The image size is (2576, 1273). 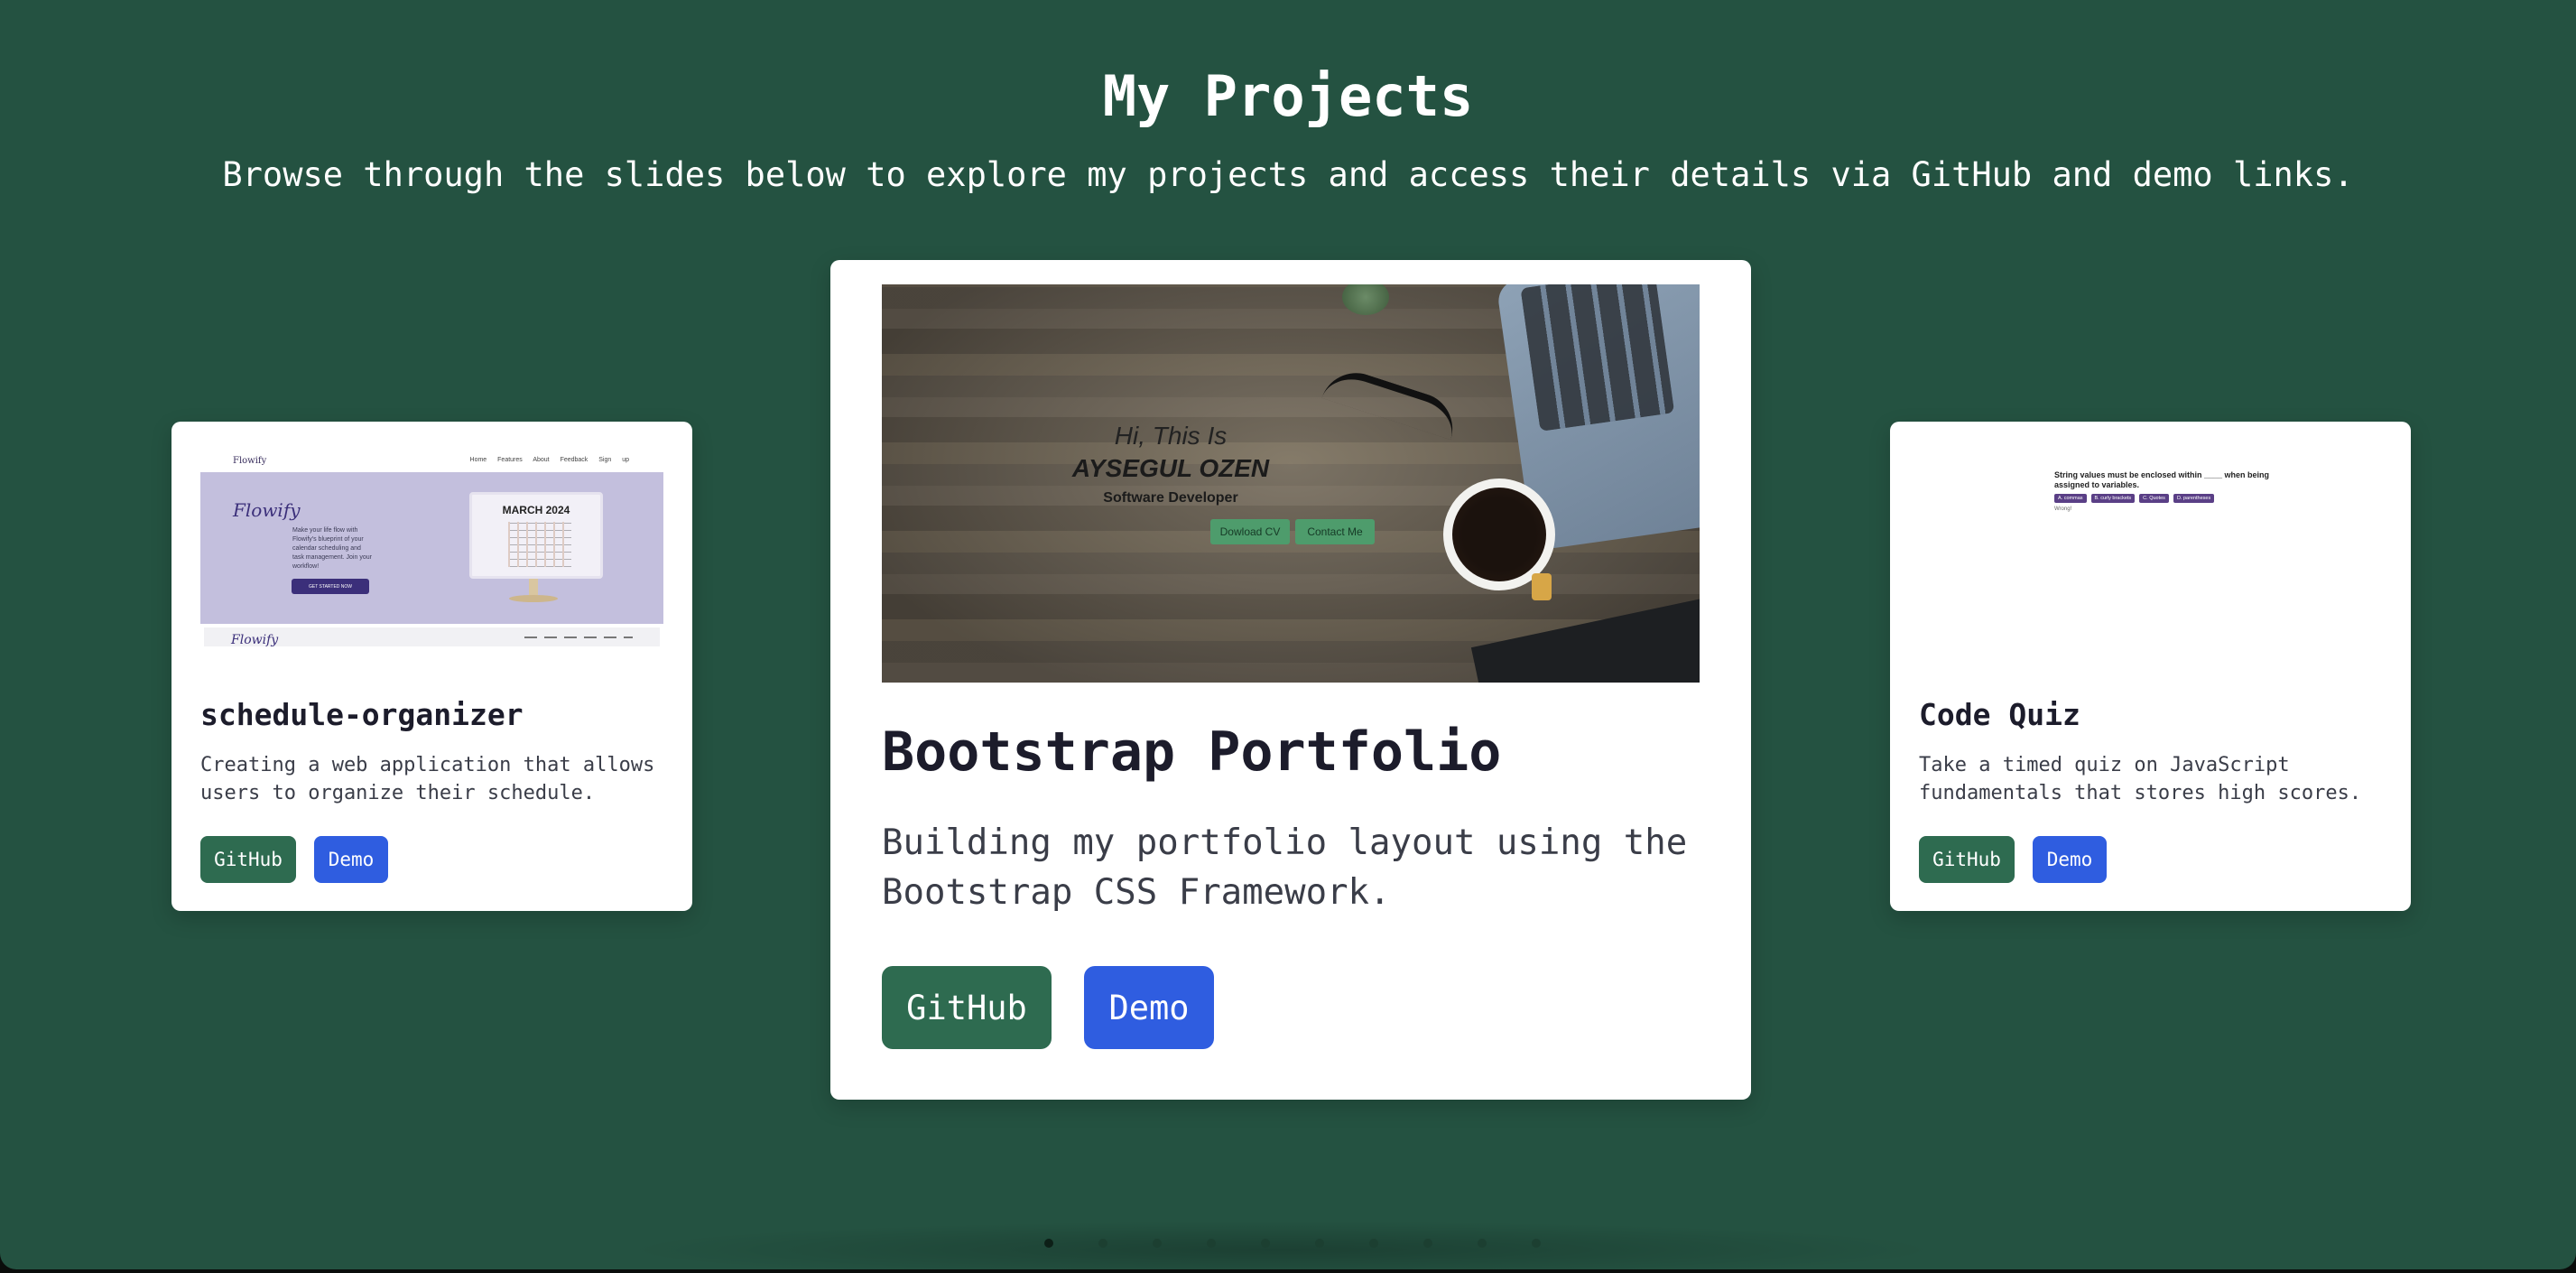 I want to click on quiz-result: Wrong!, so click(x=2063, y=509).